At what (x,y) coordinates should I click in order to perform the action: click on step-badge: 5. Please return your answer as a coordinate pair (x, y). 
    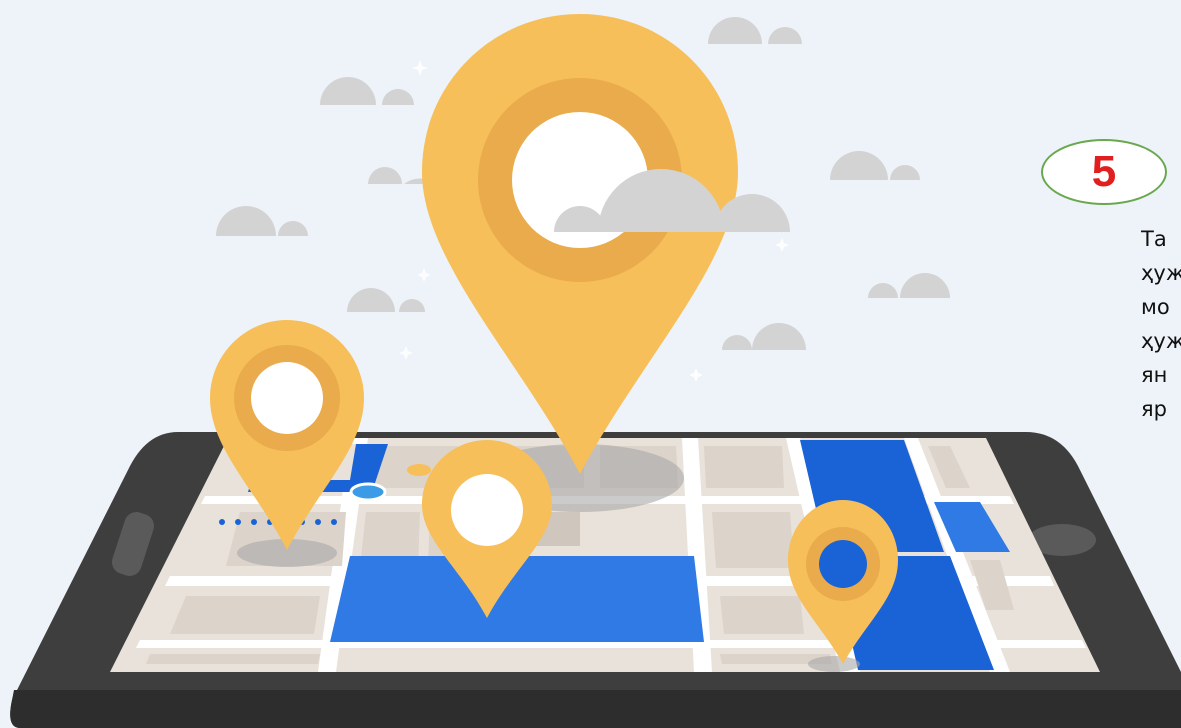
    Looking at the image, I should click on (1104, 172).